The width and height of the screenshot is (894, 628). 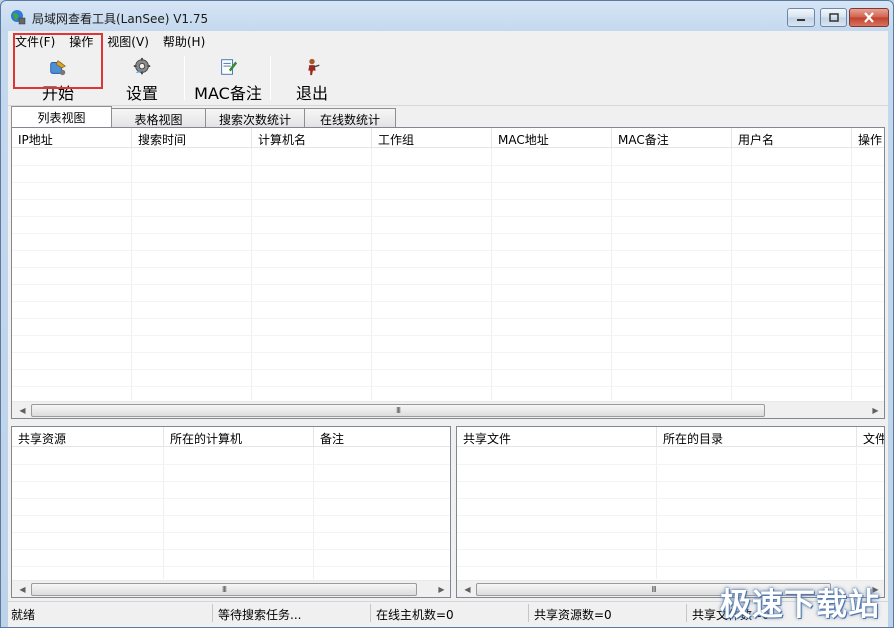 What do you see at coordinates (552, 138) in the screenshot?
I see `column-mac-address: MAC地址` at bounding box center [552, 138].